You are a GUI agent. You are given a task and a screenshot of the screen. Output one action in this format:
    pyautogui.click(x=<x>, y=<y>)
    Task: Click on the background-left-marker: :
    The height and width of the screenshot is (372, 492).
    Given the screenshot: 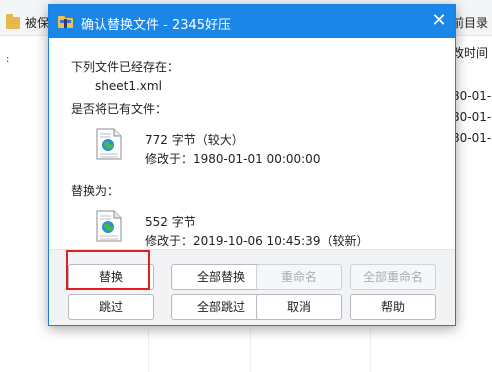 What is the action you would take?
    pyautogui.click(x=8, y=59)
    